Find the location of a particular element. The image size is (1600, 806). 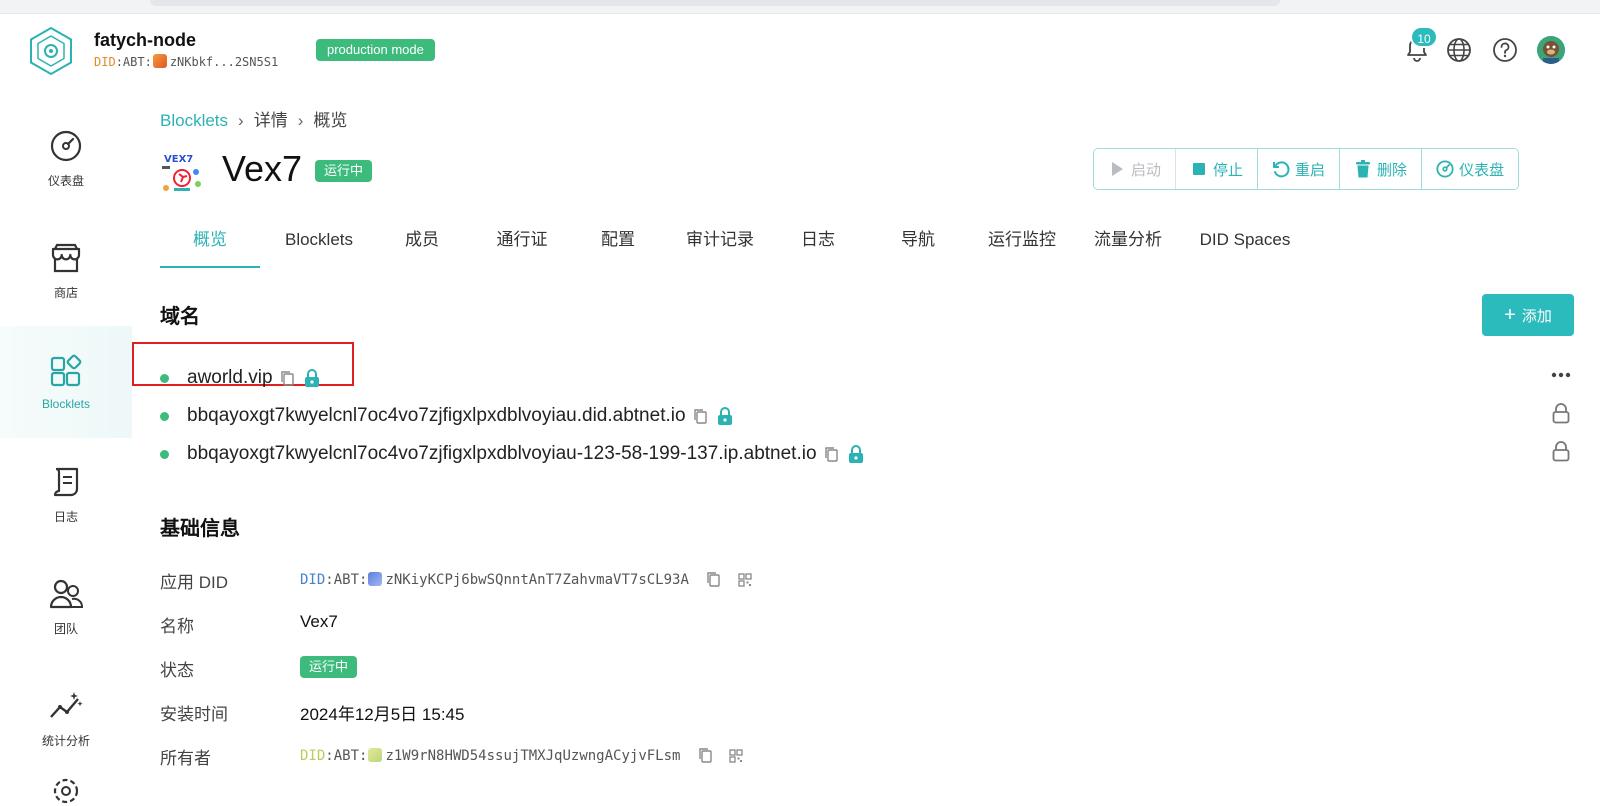

address-bar-edge is located at coordinates (715, 3).